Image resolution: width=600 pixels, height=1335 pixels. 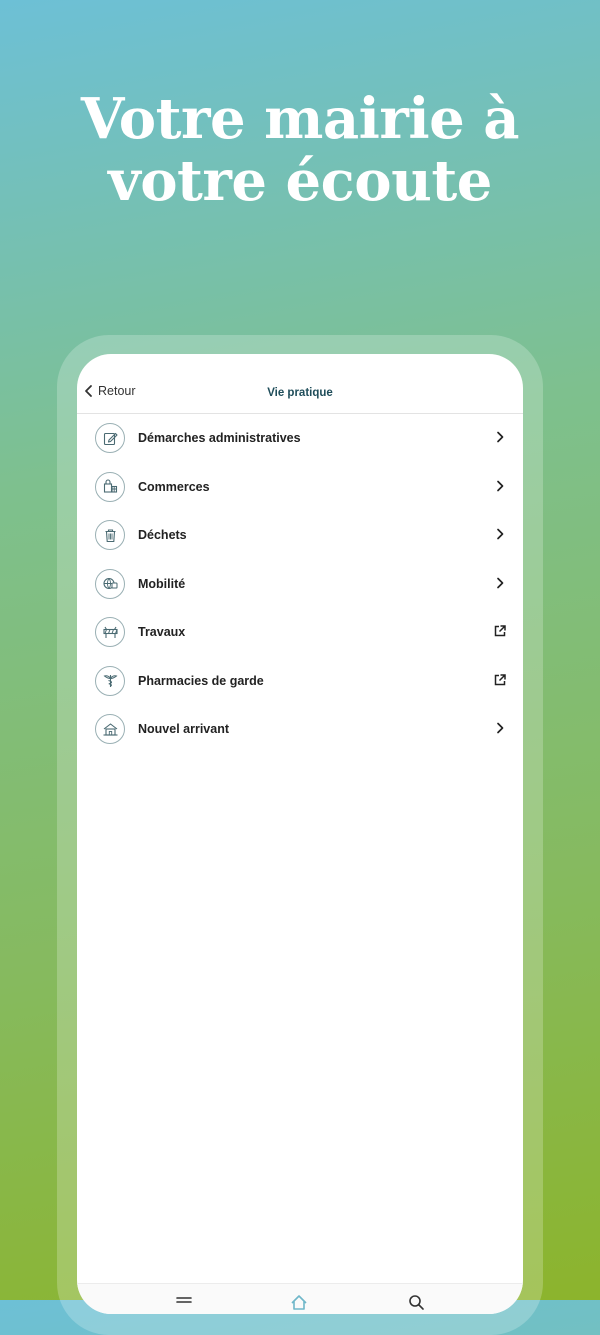 I want to click on list-item-label: Travaux, so click(x=162, y=632).